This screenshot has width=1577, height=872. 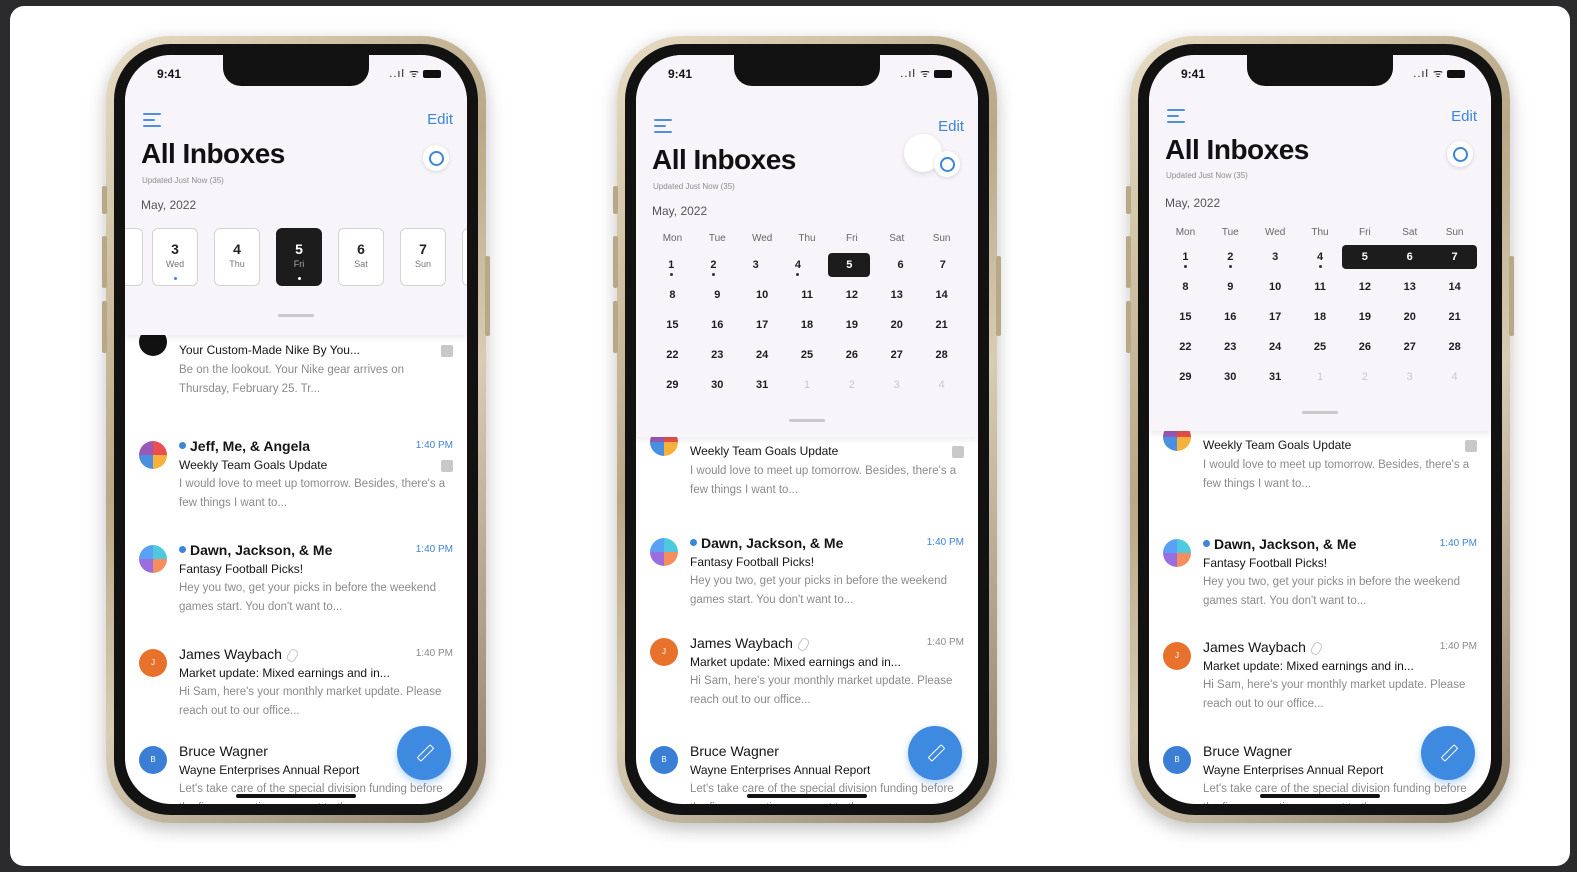 What do you see at coordinates (1410, 257) in the screenshot?
I see `calendar-range-day: 6` at bounding box center [1410, 257].